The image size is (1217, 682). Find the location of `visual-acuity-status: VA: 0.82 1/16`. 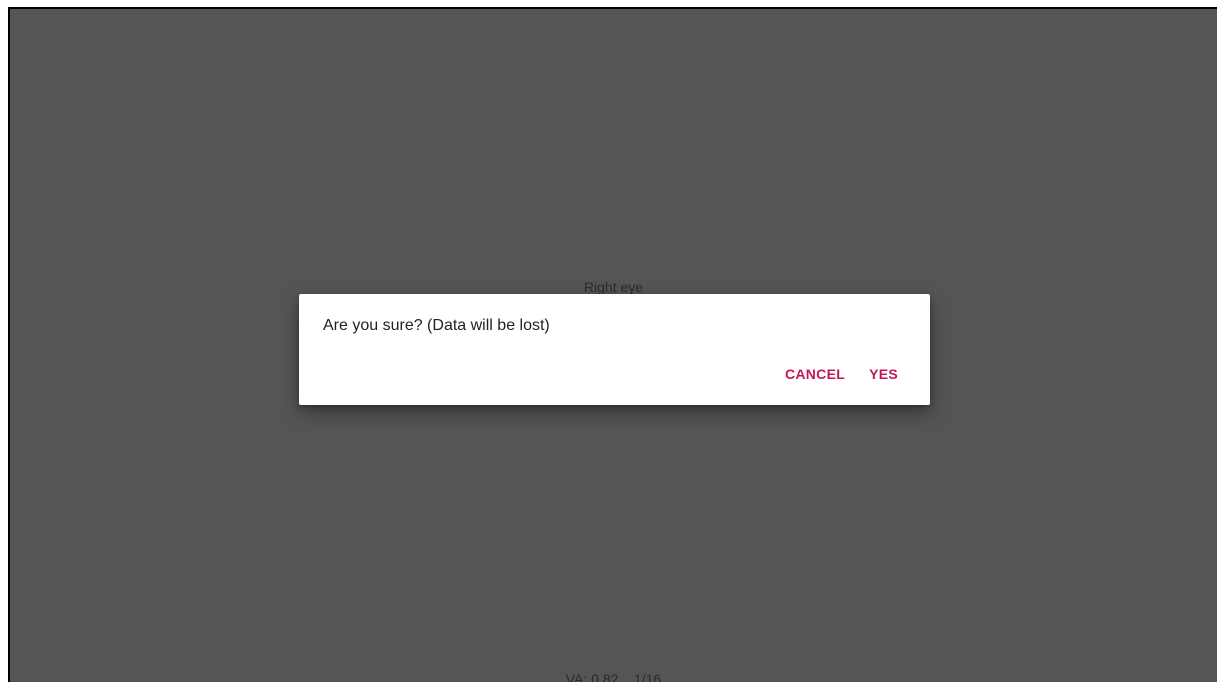

visual-acuity-status: VA: 0.82 1/16 is located at coordinates (613, 676).